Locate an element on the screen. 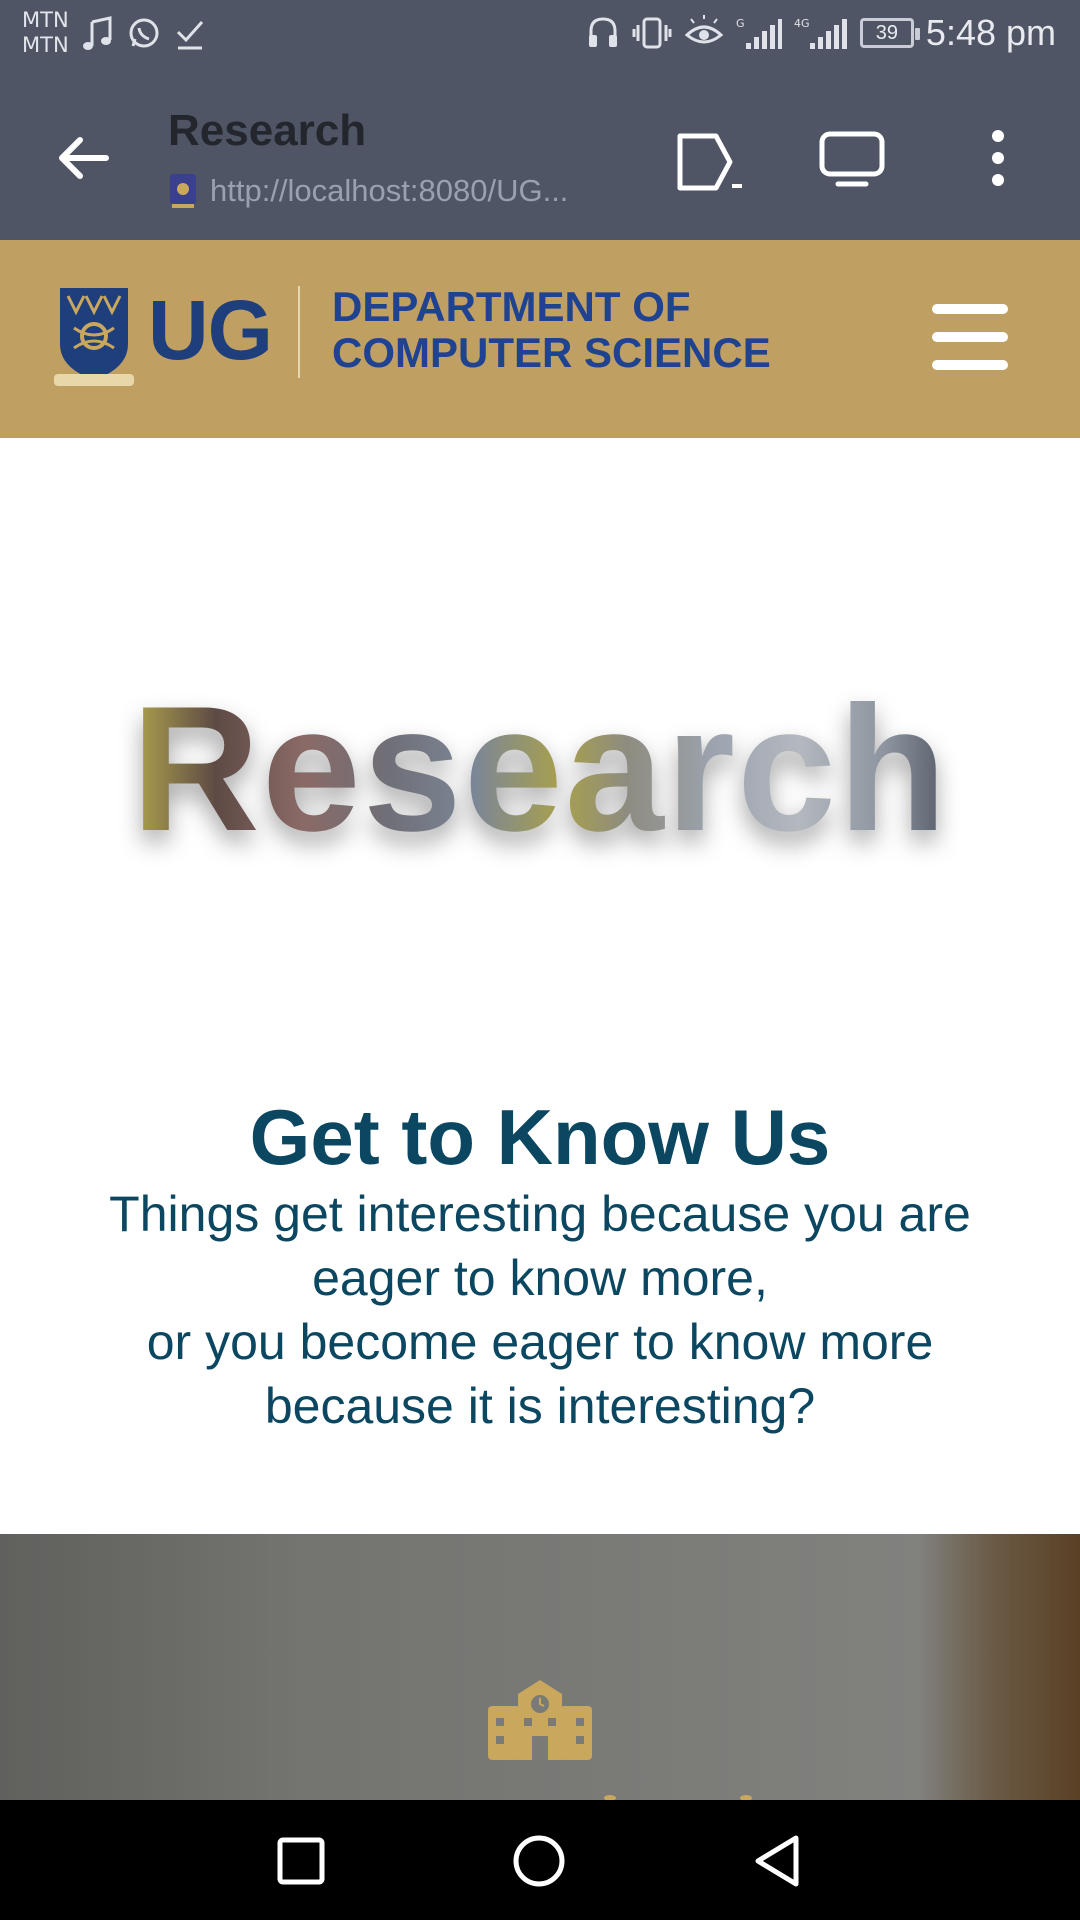 Image resolution: width=1080 pixels, height=1920 pixels. music-note-icon is located at coordinates (97, 33).